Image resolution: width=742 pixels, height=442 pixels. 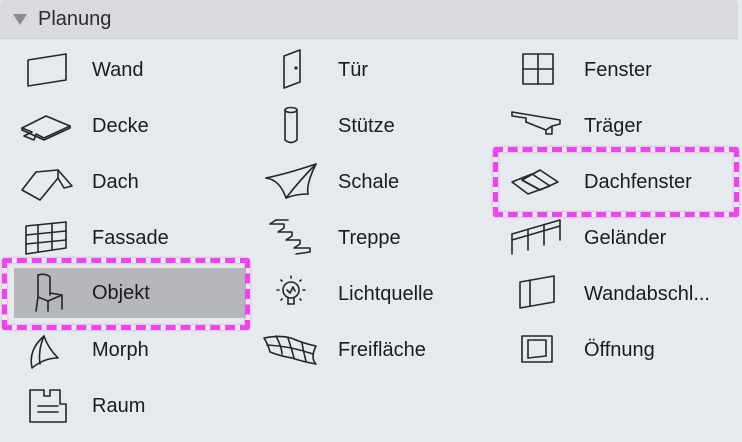 What do you see at coordinates (118, 69) in the screenshot?
I see `tool-label: Wand` at bounding box center [118, 69].